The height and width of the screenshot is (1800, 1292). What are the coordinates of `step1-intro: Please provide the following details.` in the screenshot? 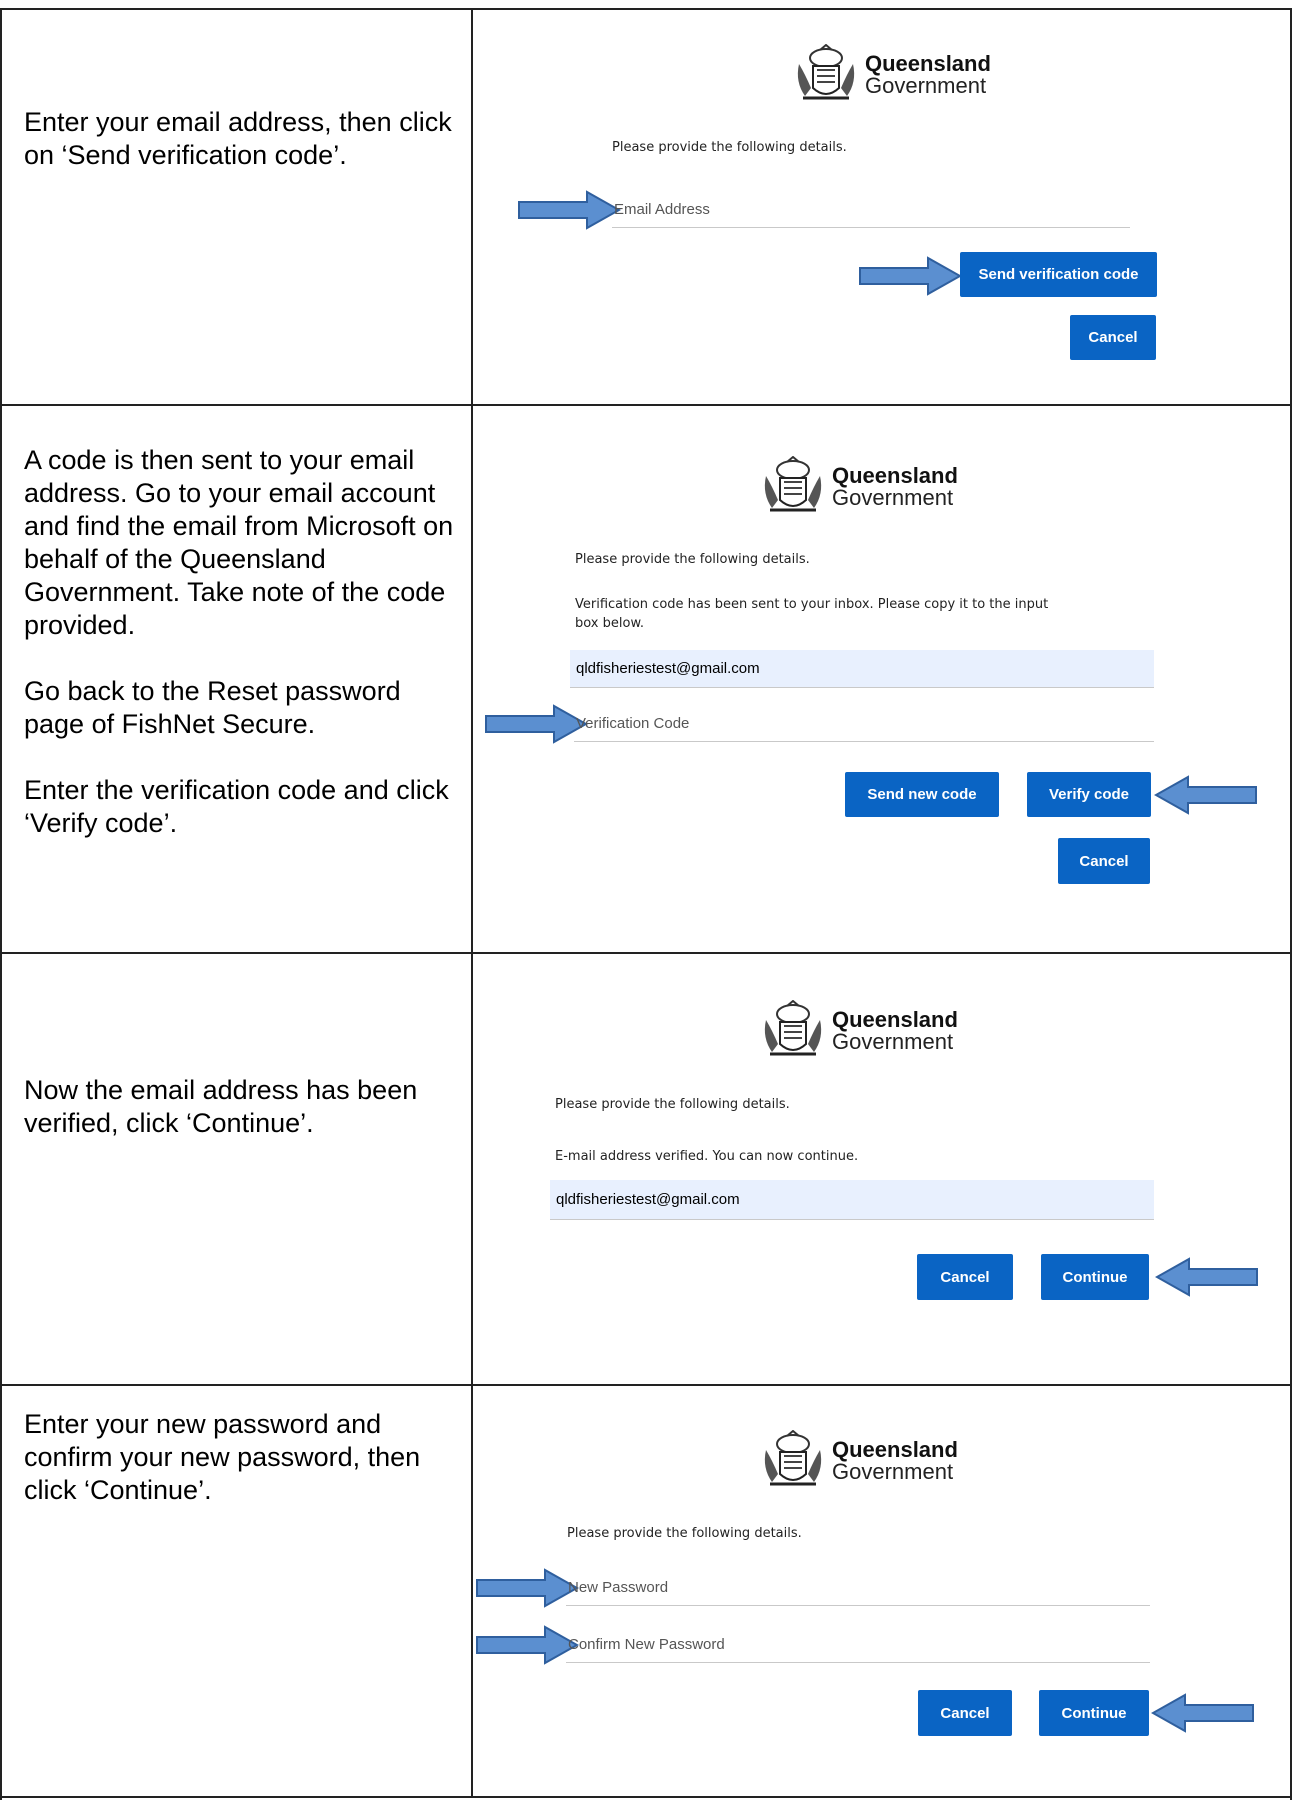 It's located at (729, 147).